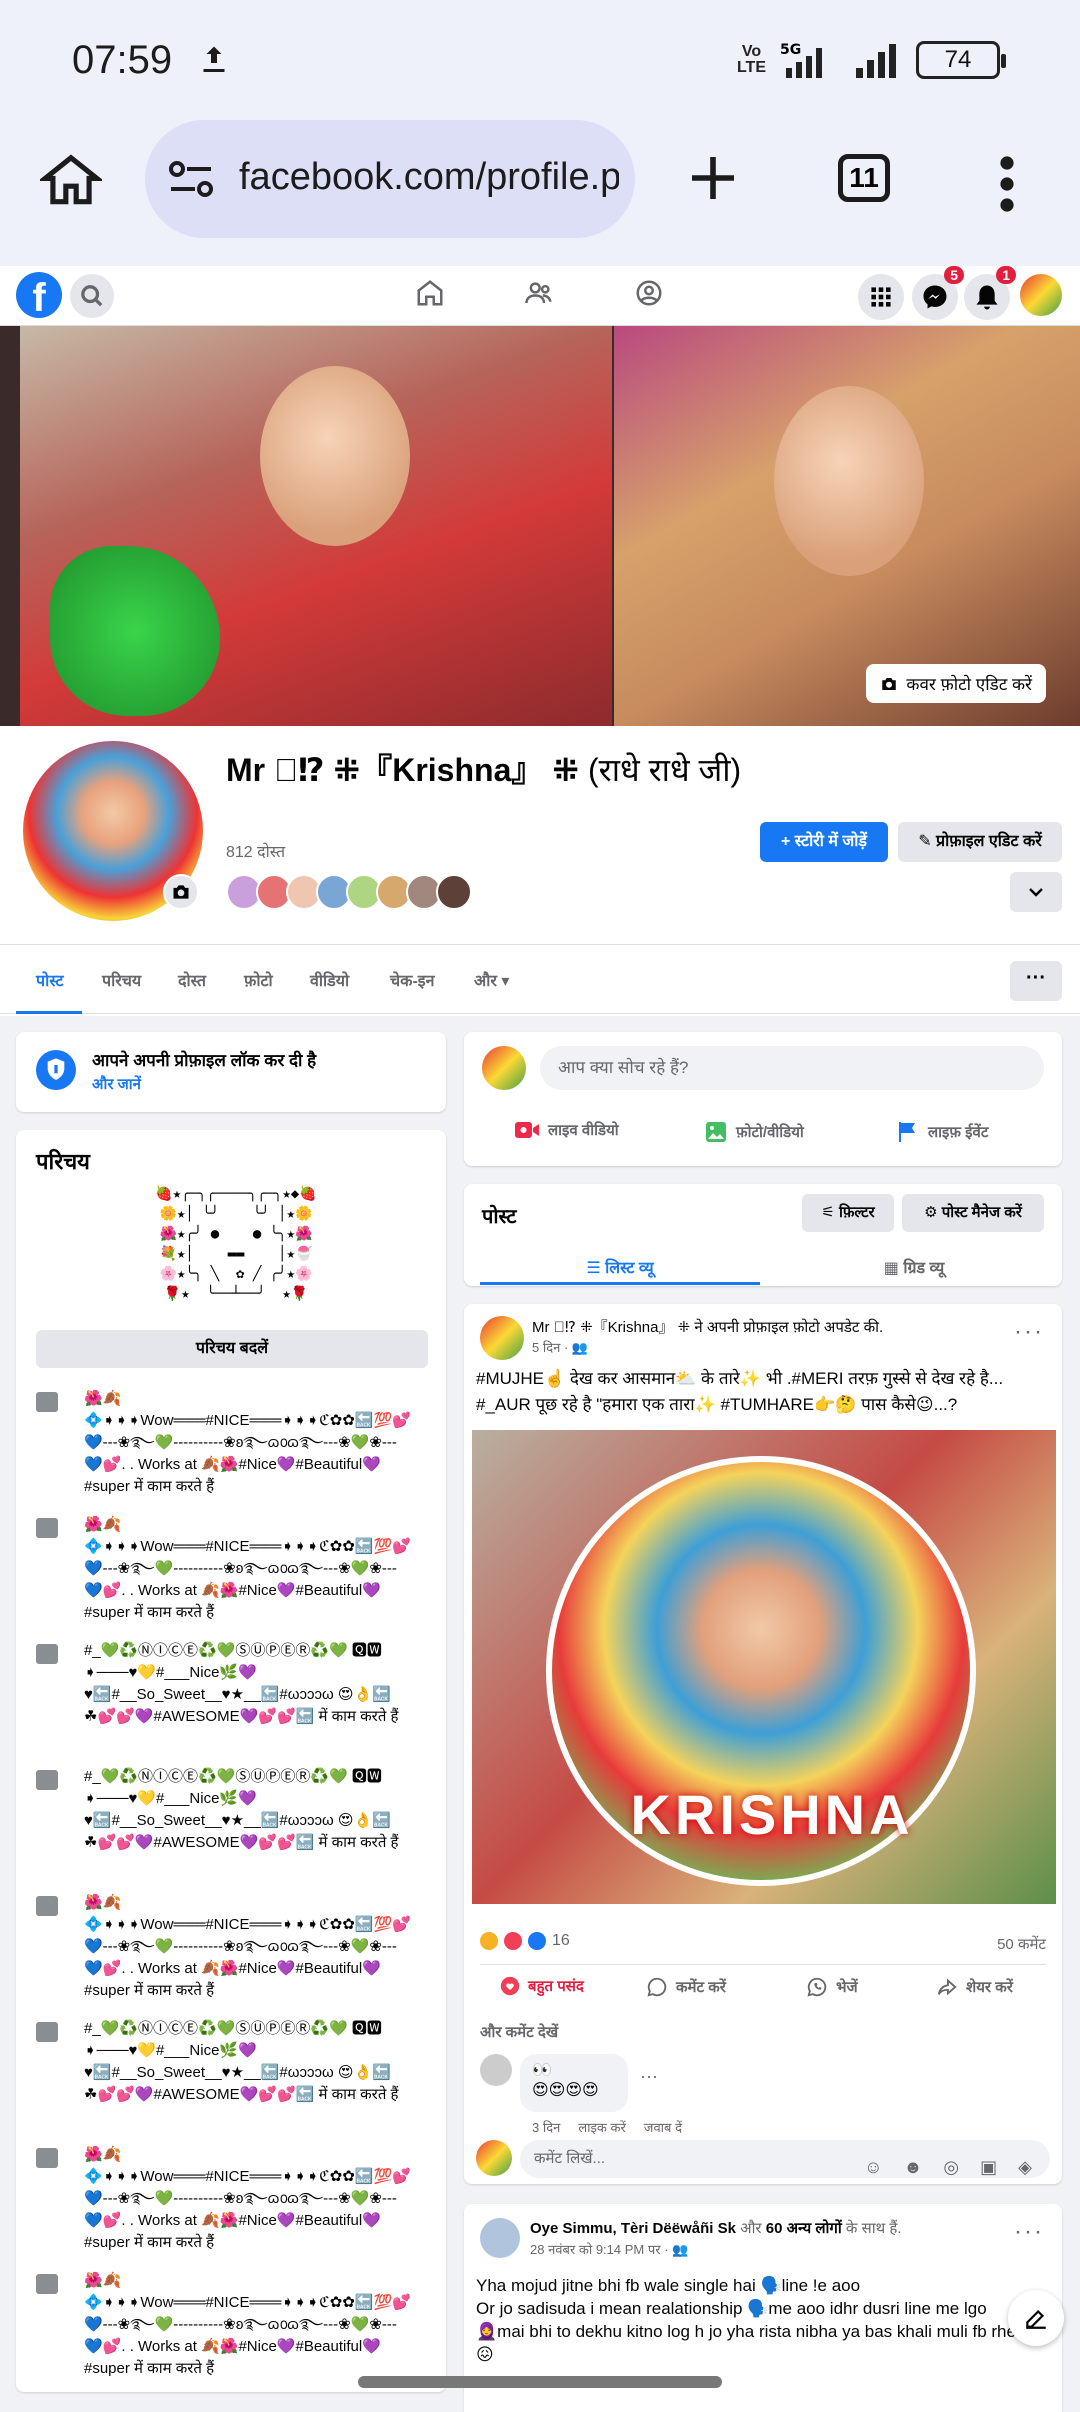  What do you see at coordinates (56, 1070) in the screenshot?
I see `shield-icon` at bounding box center [56, 1070].